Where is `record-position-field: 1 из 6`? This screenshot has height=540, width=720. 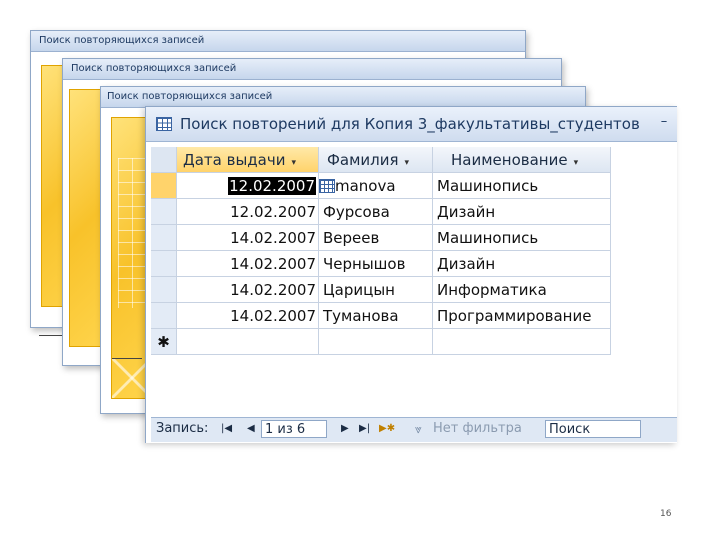
record-position-field: 1 из 6 is located at coordinates (294, 429).